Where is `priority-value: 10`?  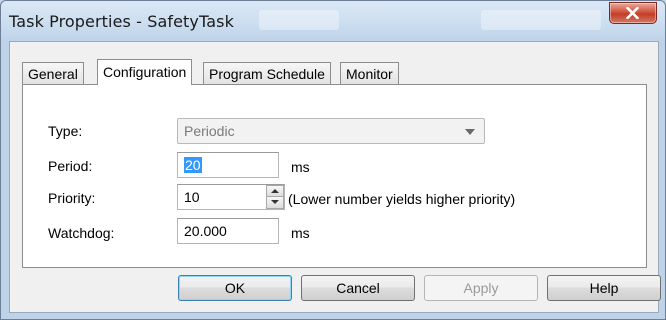
priority-value: 10 is located at coordinates (192, 197).